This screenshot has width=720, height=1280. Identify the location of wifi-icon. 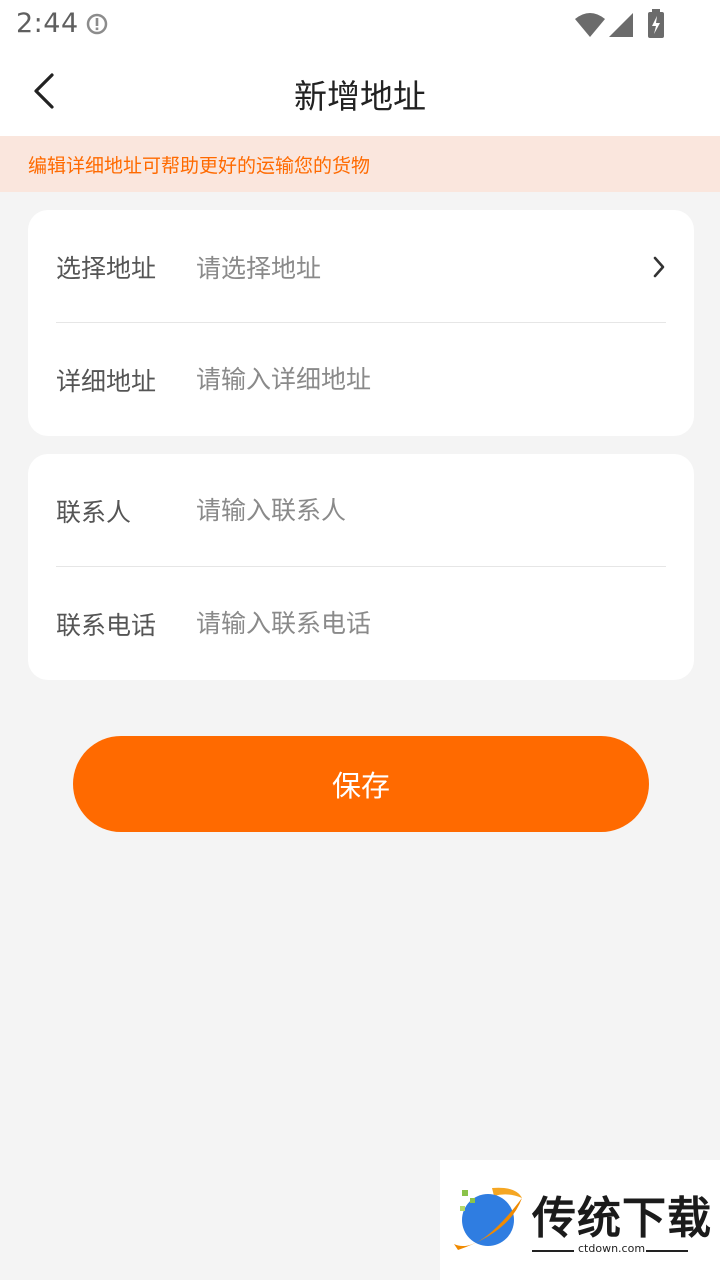
(590, 27).